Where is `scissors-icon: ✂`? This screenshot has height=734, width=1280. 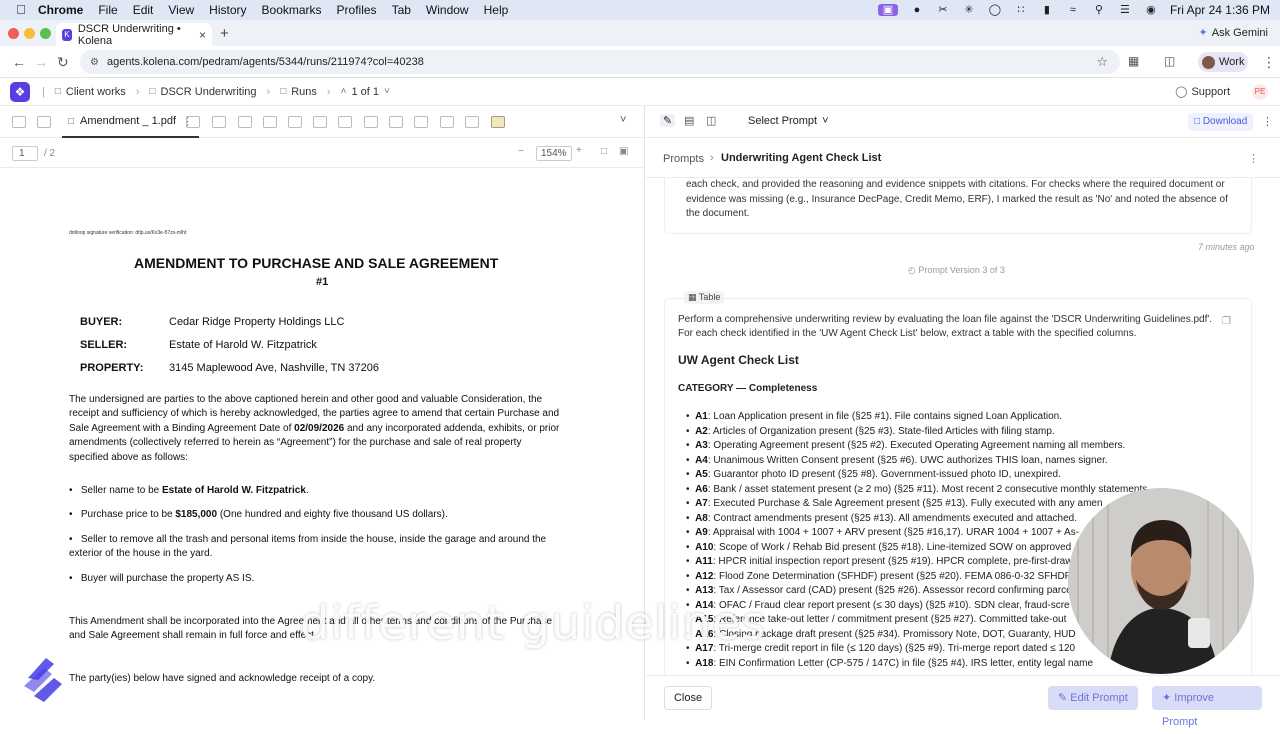 scissors-icon: ✂ is located at coordinates (943, 10).